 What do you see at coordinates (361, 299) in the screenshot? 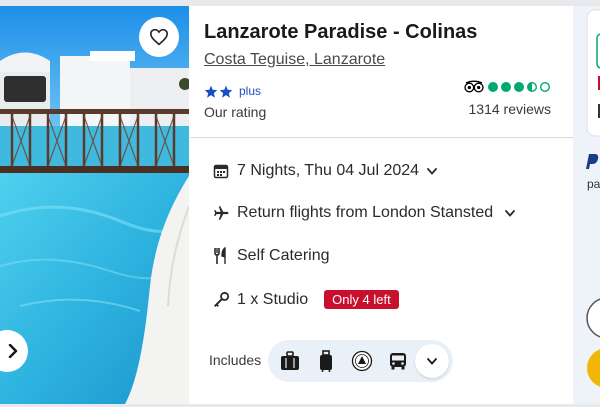
I see `availability-badge: Only 4 left` at bounding box center [361, 299].